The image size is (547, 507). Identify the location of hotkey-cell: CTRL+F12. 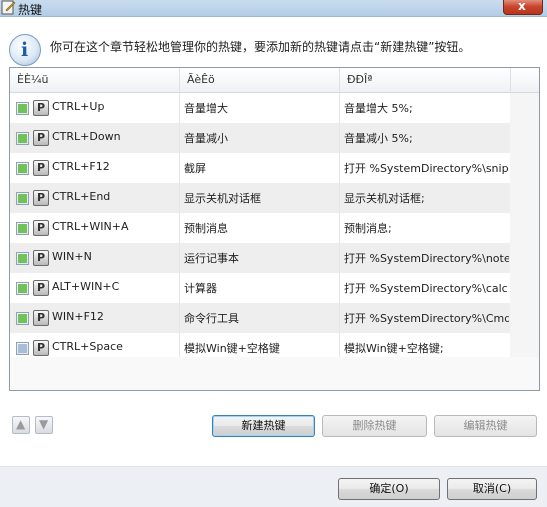
(81, 166).